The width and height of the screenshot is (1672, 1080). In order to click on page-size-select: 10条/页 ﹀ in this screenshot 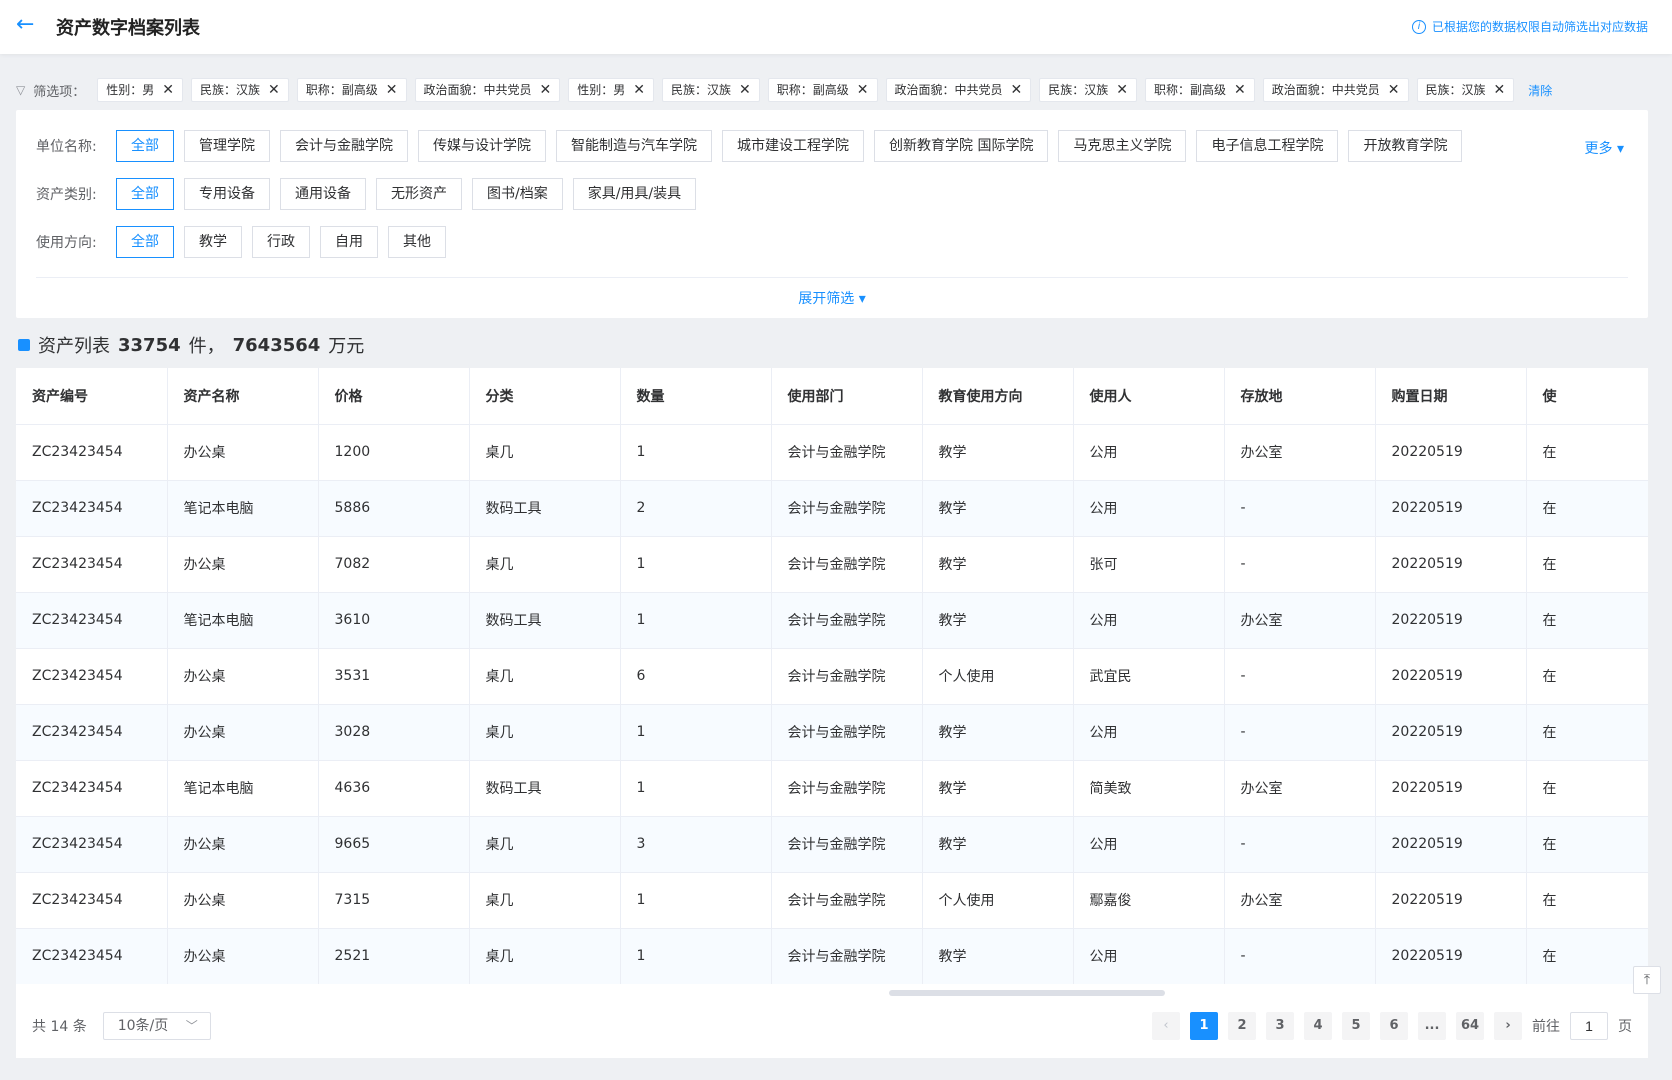, I will do `click(156, 1026)`.